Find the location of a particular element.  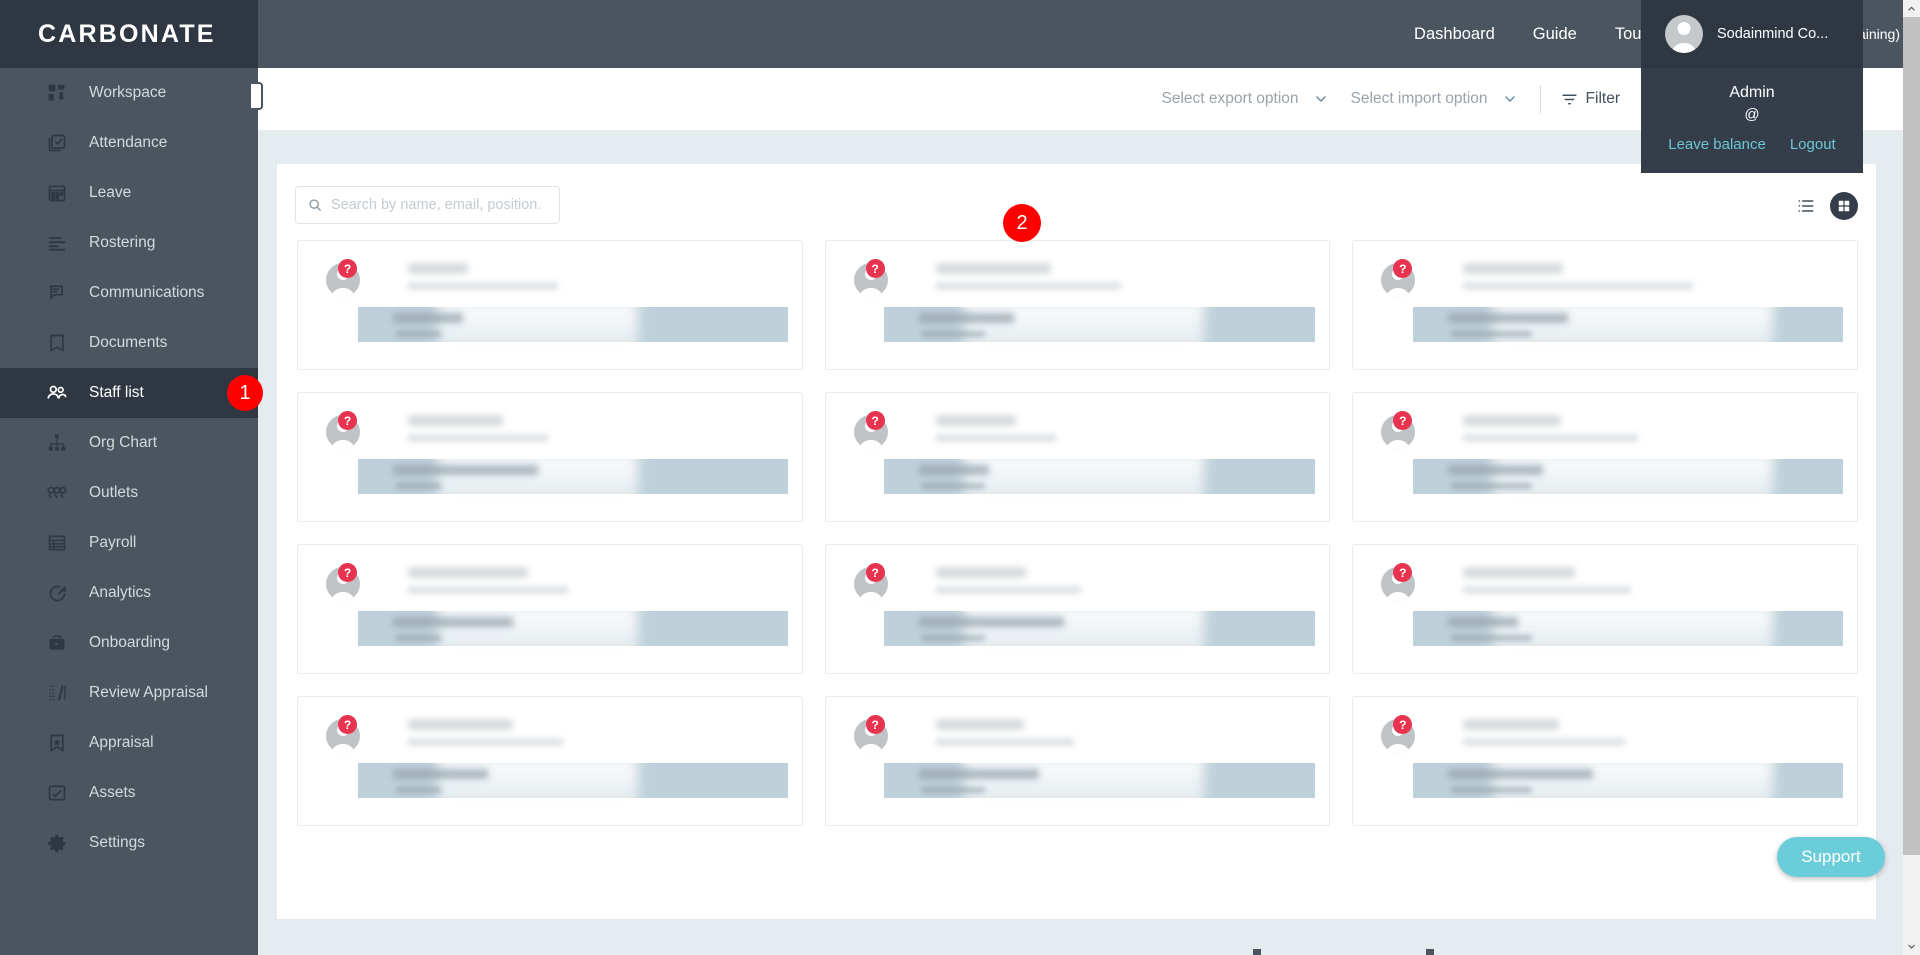

sidebar-item-label: Leave is located at coordinates (110, 192).